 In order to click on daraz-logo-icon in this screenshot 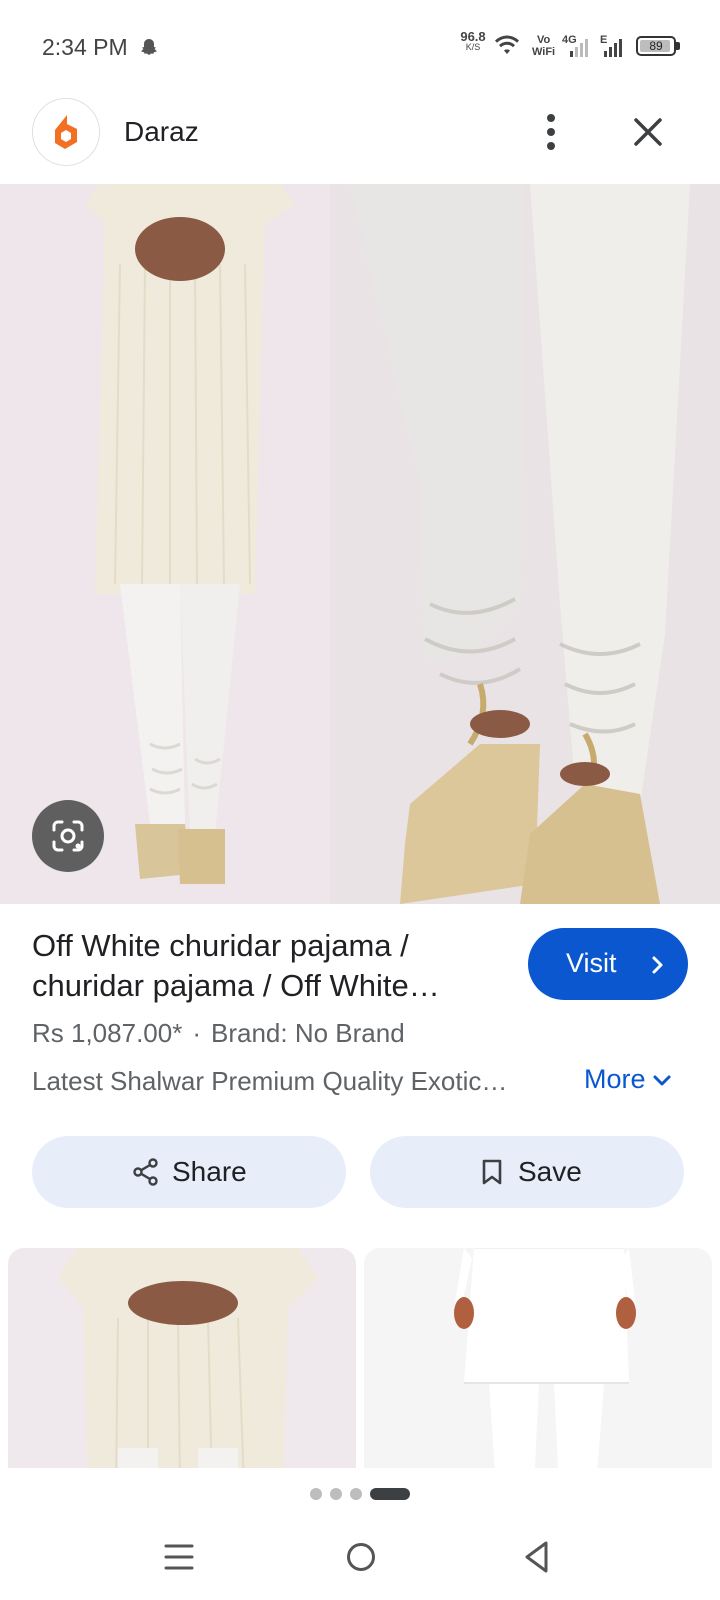, I will do `click(66, 132)`.